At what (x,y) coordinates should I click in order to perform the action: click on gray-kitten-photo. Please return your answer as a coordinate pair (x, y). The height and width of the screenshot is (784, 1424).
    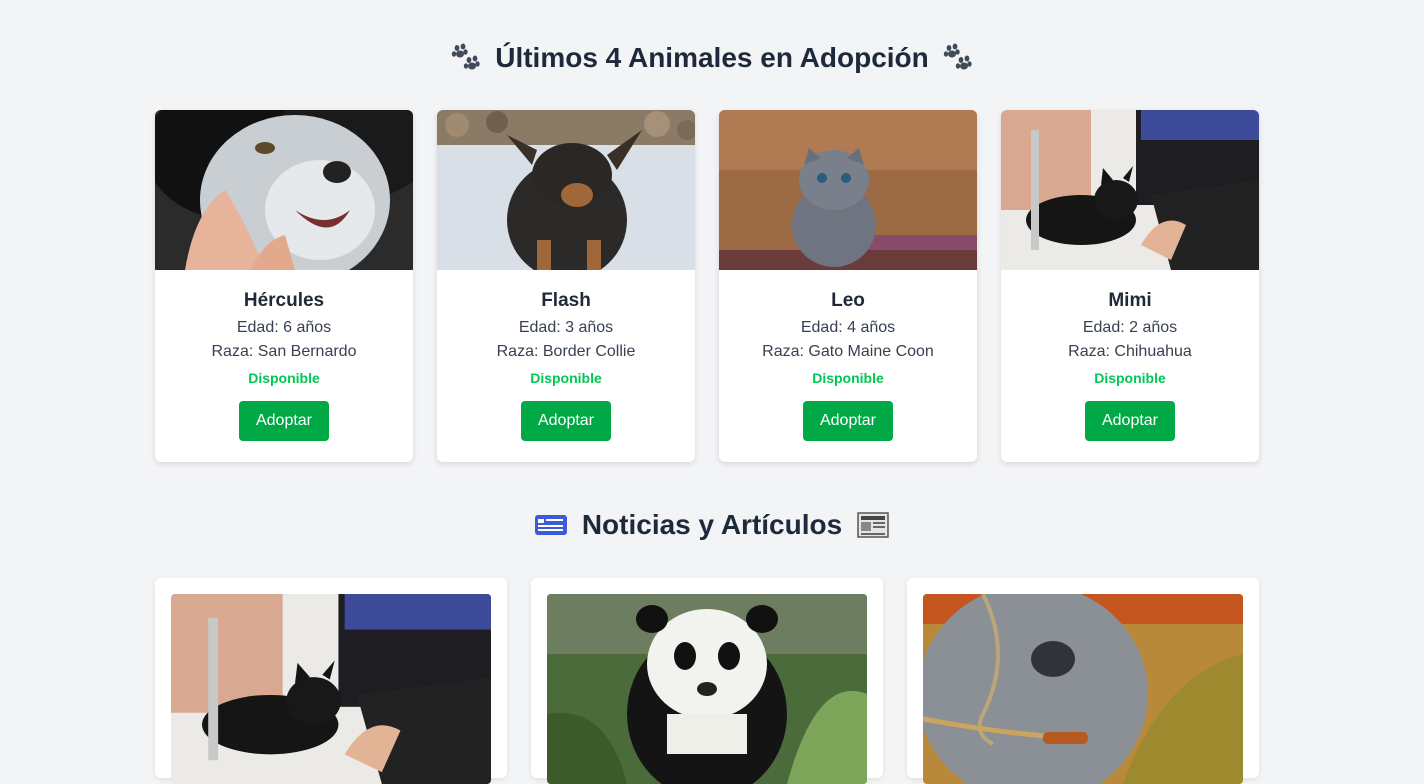
    Looking at the image, I should click on (848, 190).